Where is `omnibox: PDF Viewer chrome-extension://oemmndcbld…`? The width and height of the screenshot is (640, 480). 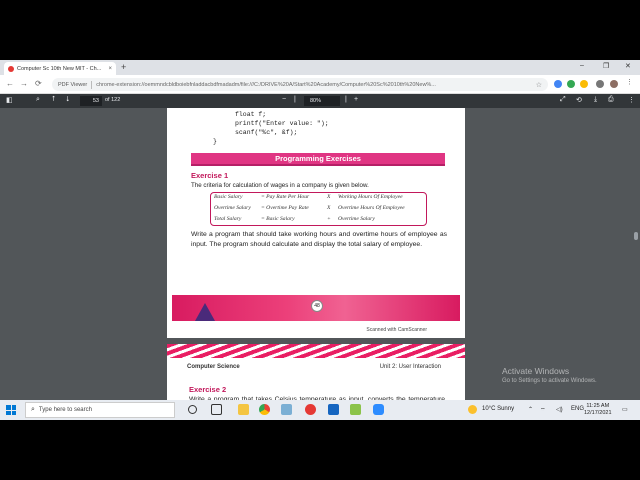
omnibox: PDF Viewer chrome-extension://oemmndcbld… is located at coordinates (300, 84).